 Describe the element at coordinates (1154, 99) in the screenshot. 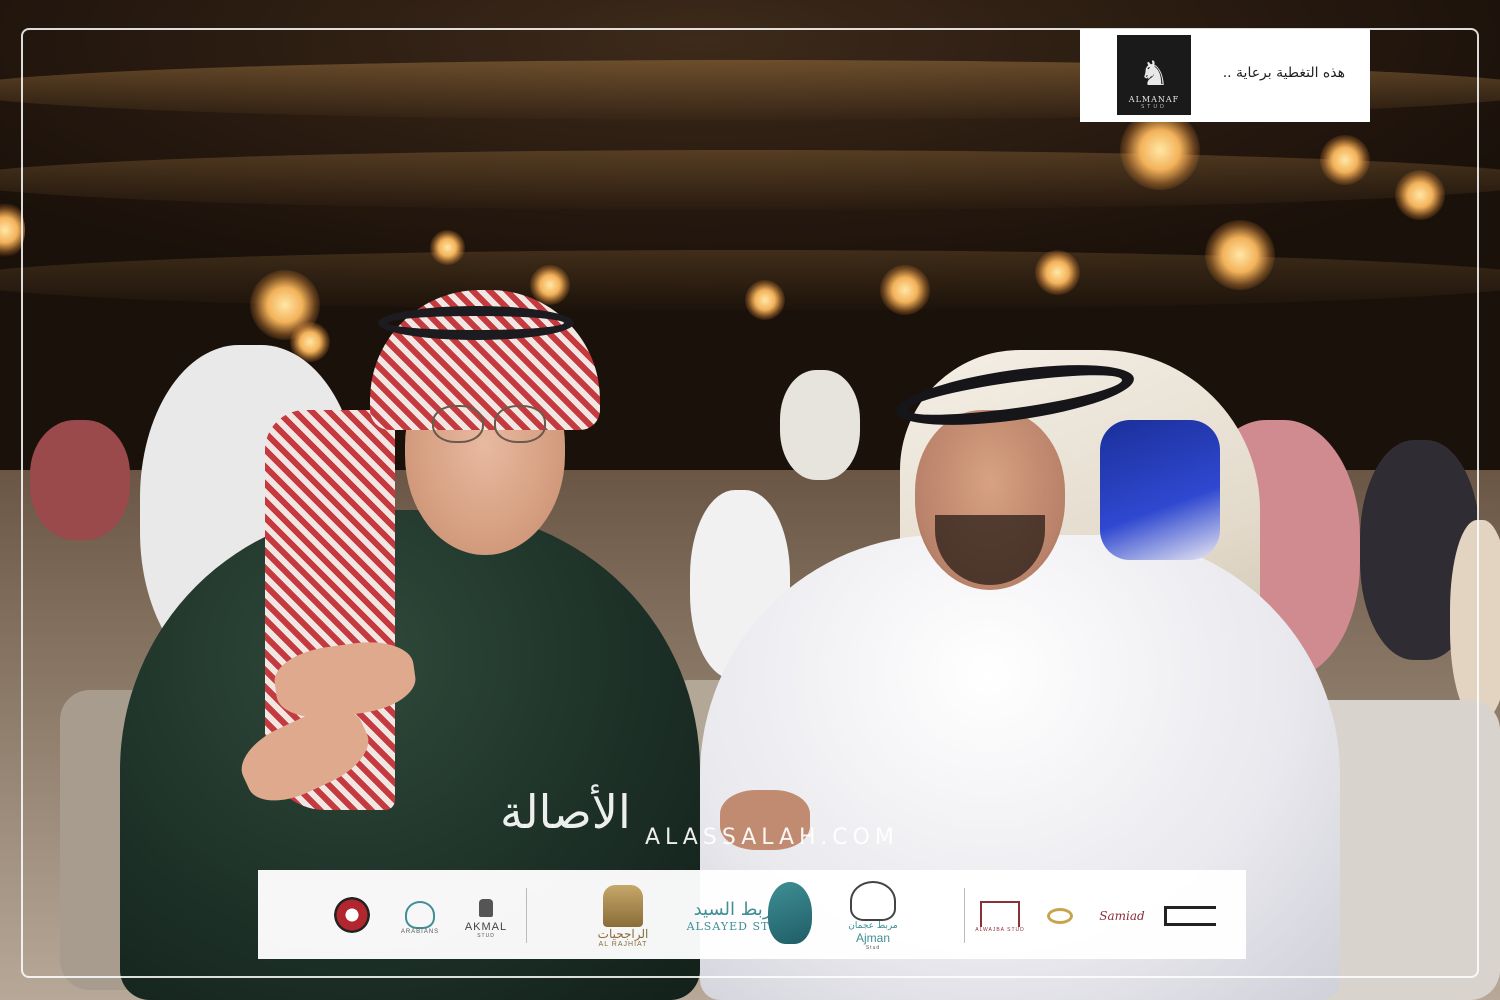

I see `sponsor-logo-name: ALMANAF` at that location.